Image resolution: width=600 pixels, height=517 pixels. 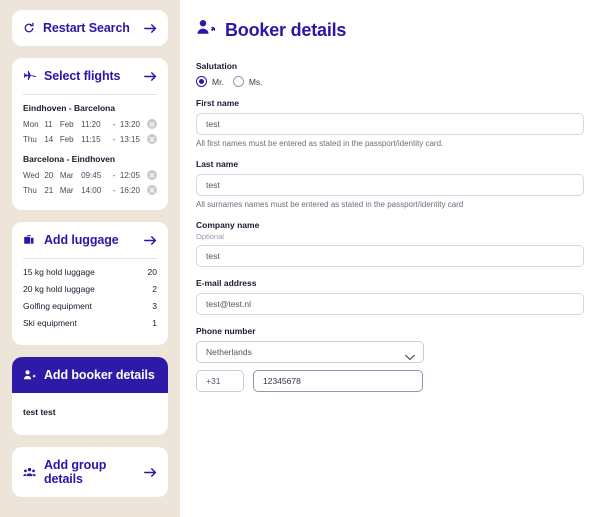 I want to click on page-header: Booker details, so click(x=390, y=30).